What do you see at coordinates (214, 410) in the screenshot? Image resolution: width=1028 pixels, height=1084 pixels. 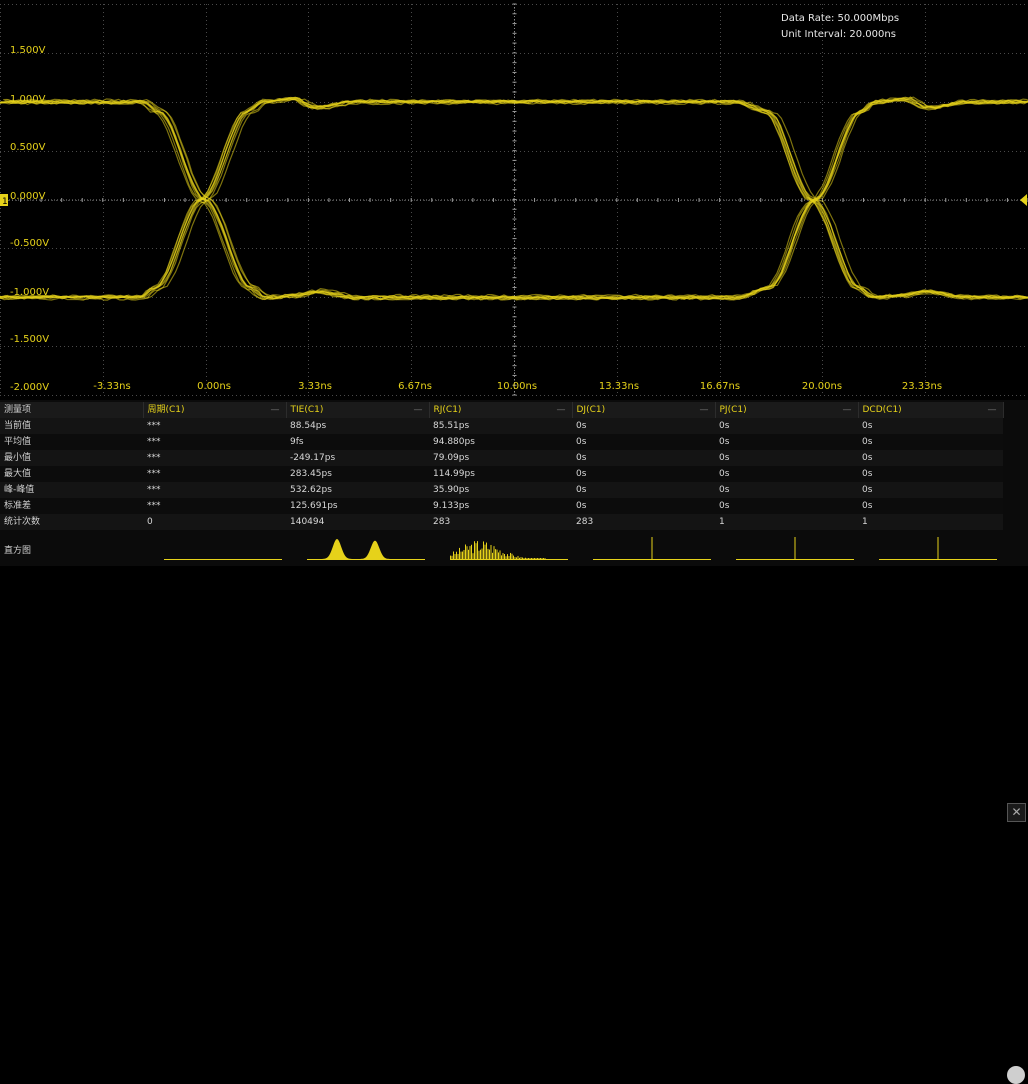 I see `column-header: 周期(C1)—` at bounding box center [214, 410].